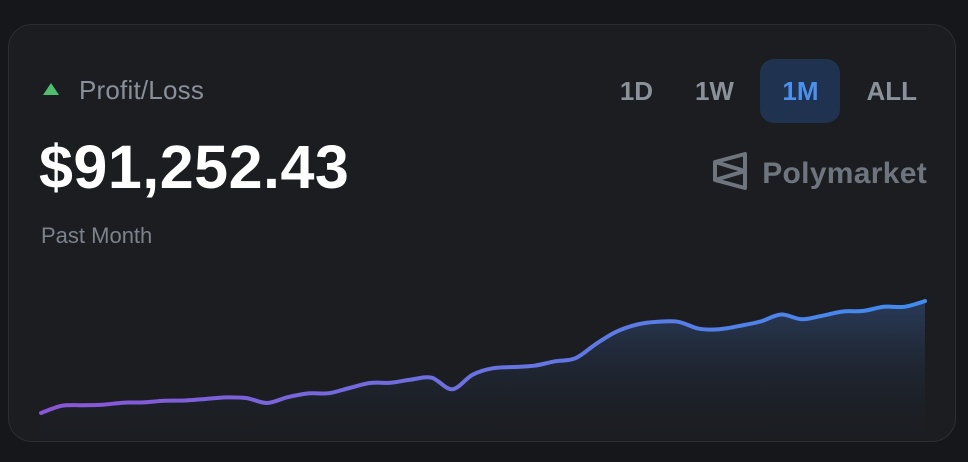 The width and height of the screenshot is (968, 462). I want to click on tab-all: ALL, so click(891, 91).